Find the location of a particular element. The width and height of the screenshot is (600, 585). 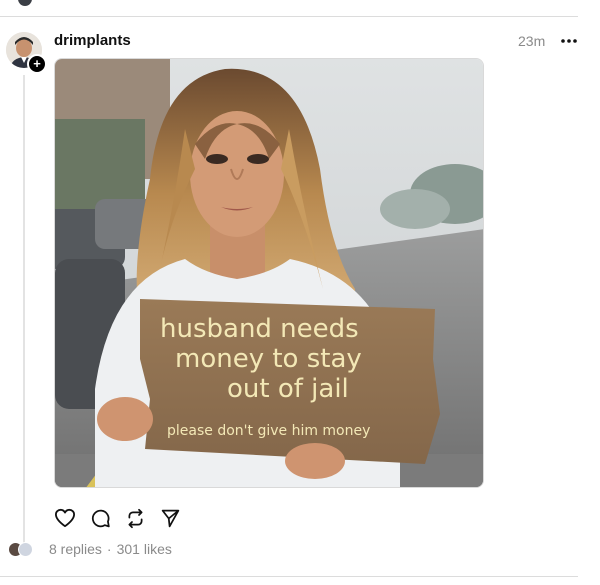

reply-button is located at coordinates (100, 518).